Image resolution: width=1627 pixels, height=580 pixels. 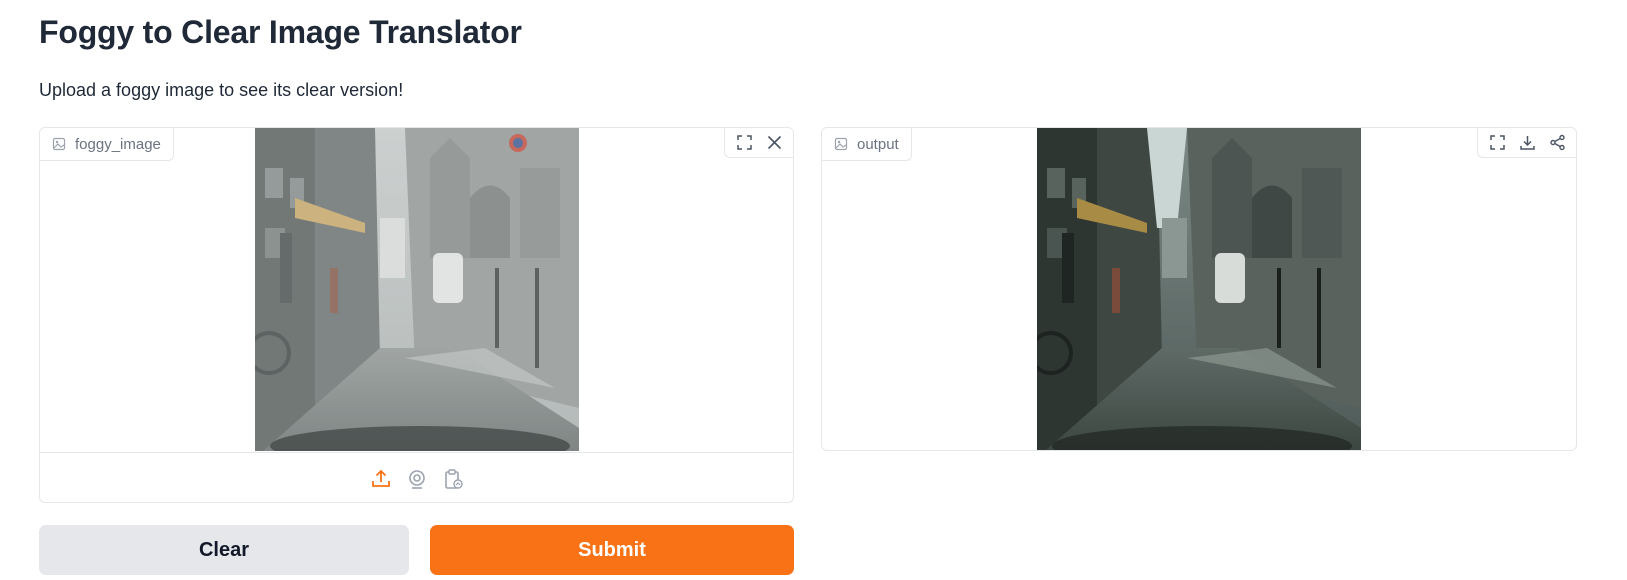 I want to click on download-button, so click(x=1527, y=143).